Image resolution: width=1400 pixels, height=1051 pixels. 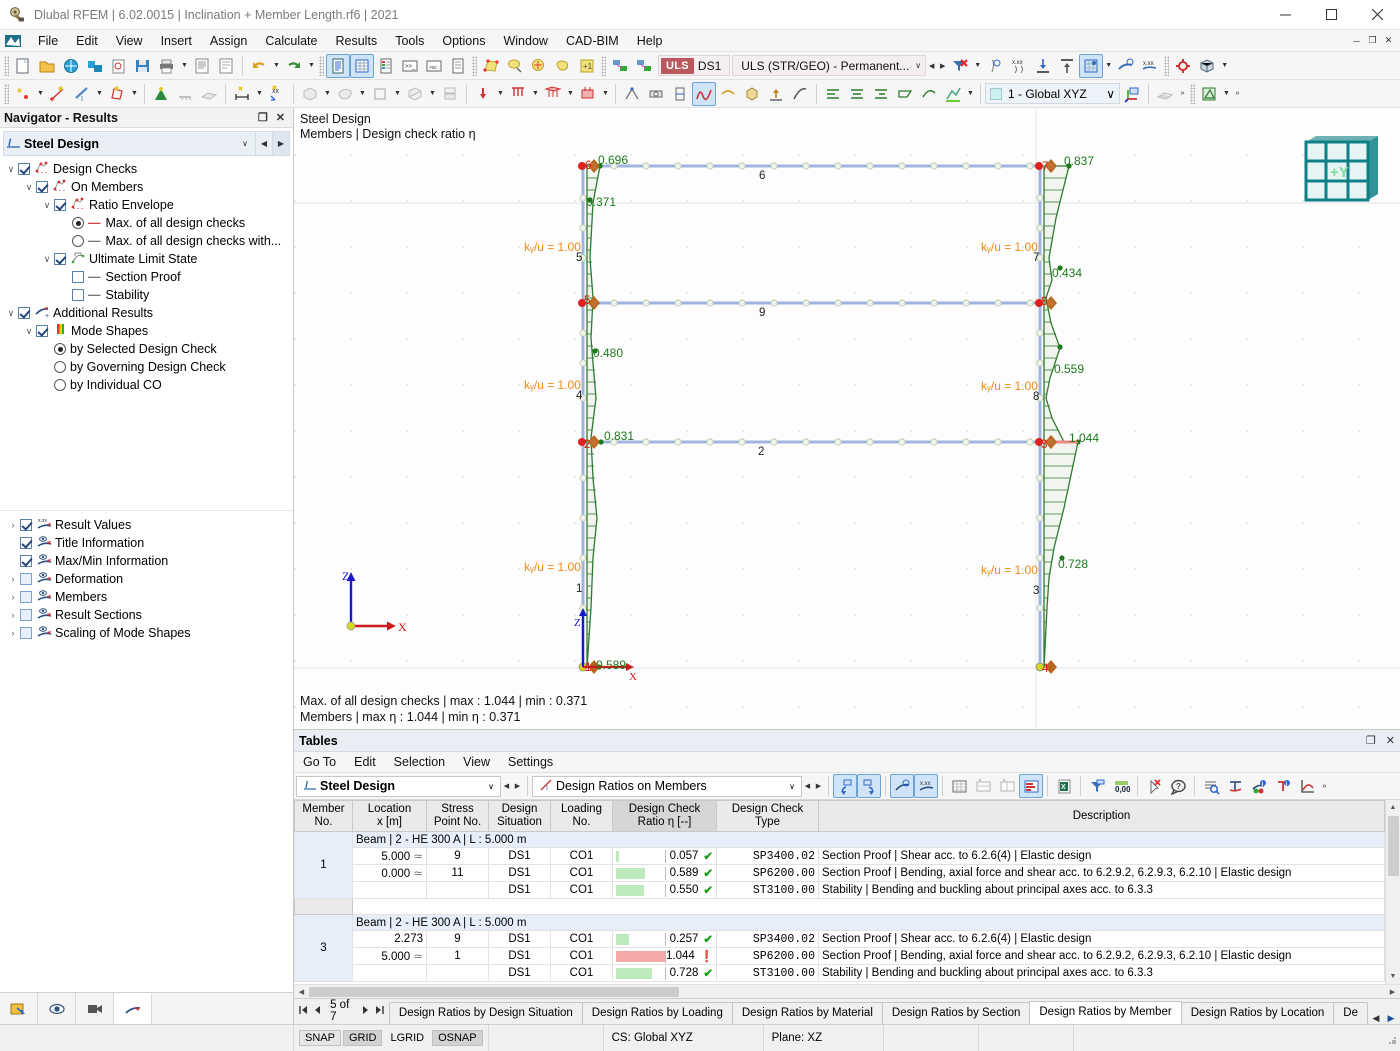 What do you see at coordinates (434, 66) in the screenshot?
I see `script-console-icon: >sc` at bounding box center [434, 66].